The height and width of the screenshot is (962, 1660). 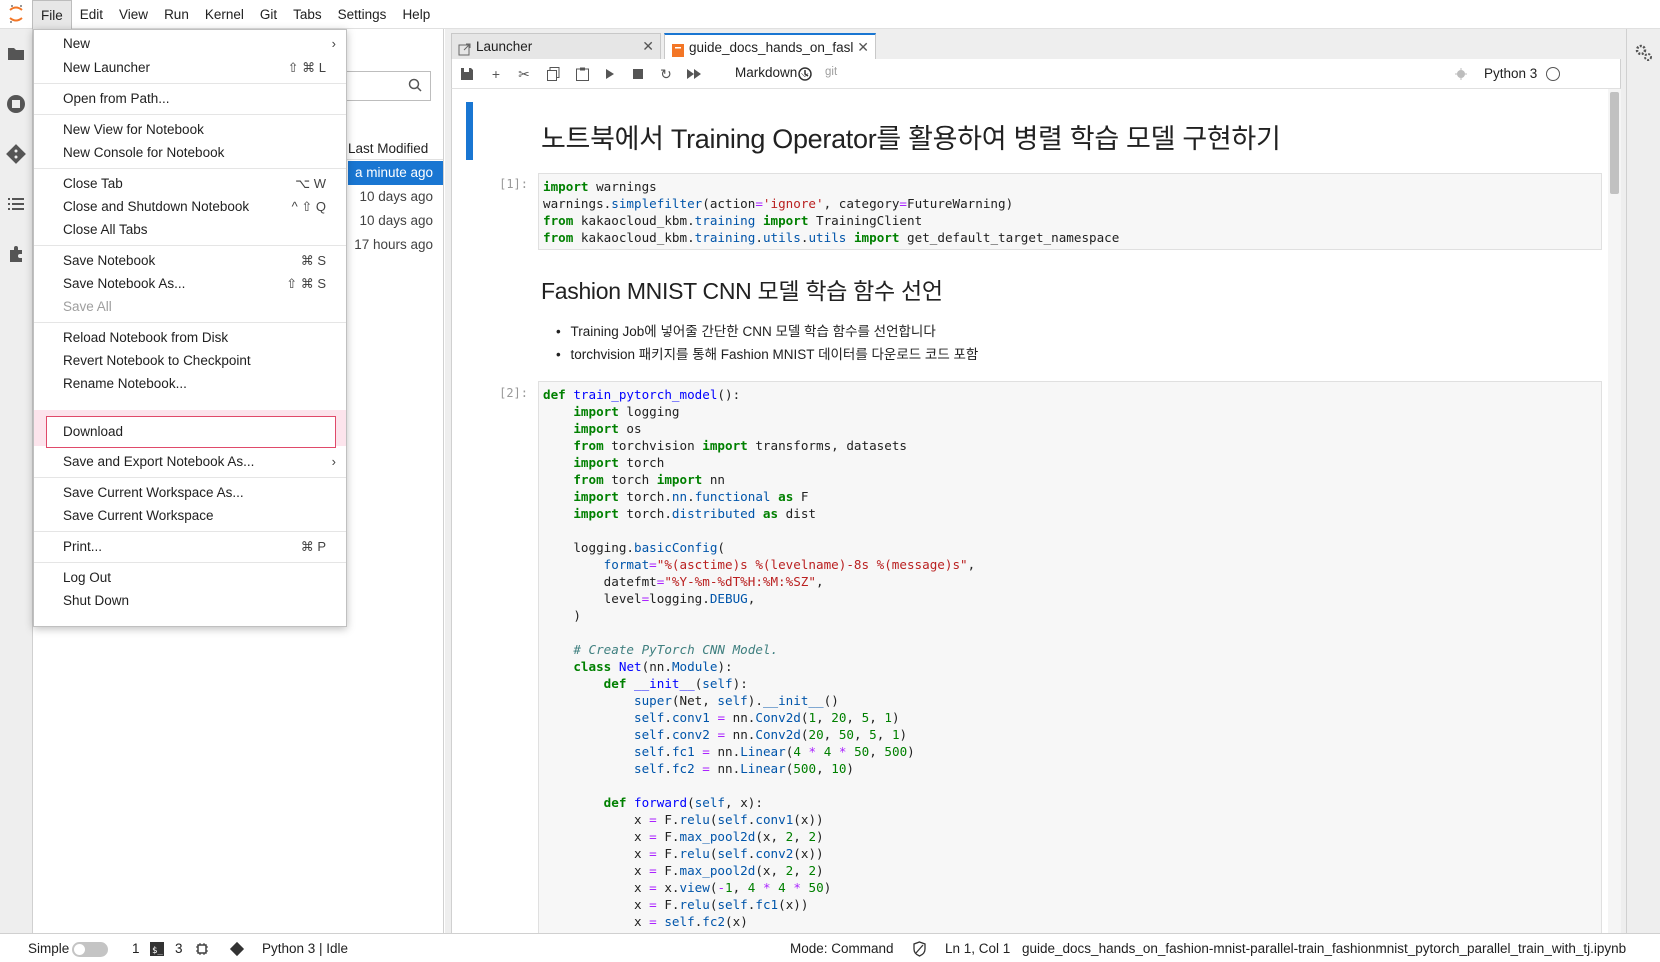 What do you see at coordinates (919, 950) in the screenshot?
I see `trusted-icon` at bounding box center [919, 950].